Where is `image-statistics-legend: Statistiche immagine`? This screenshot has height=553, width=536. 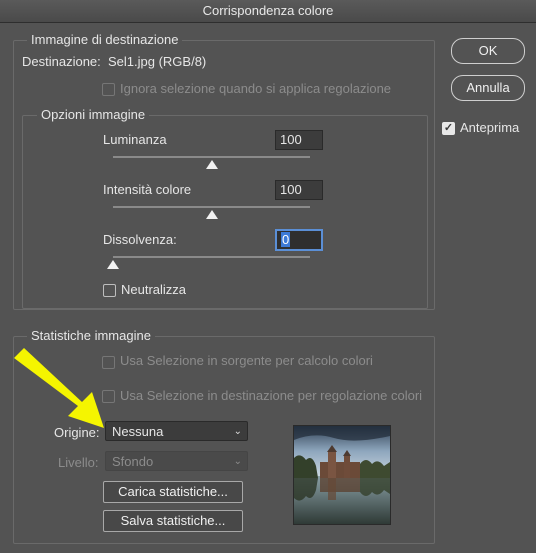
image-statistics-legend: Statistiche immagine is located at coordinates (91, 336).